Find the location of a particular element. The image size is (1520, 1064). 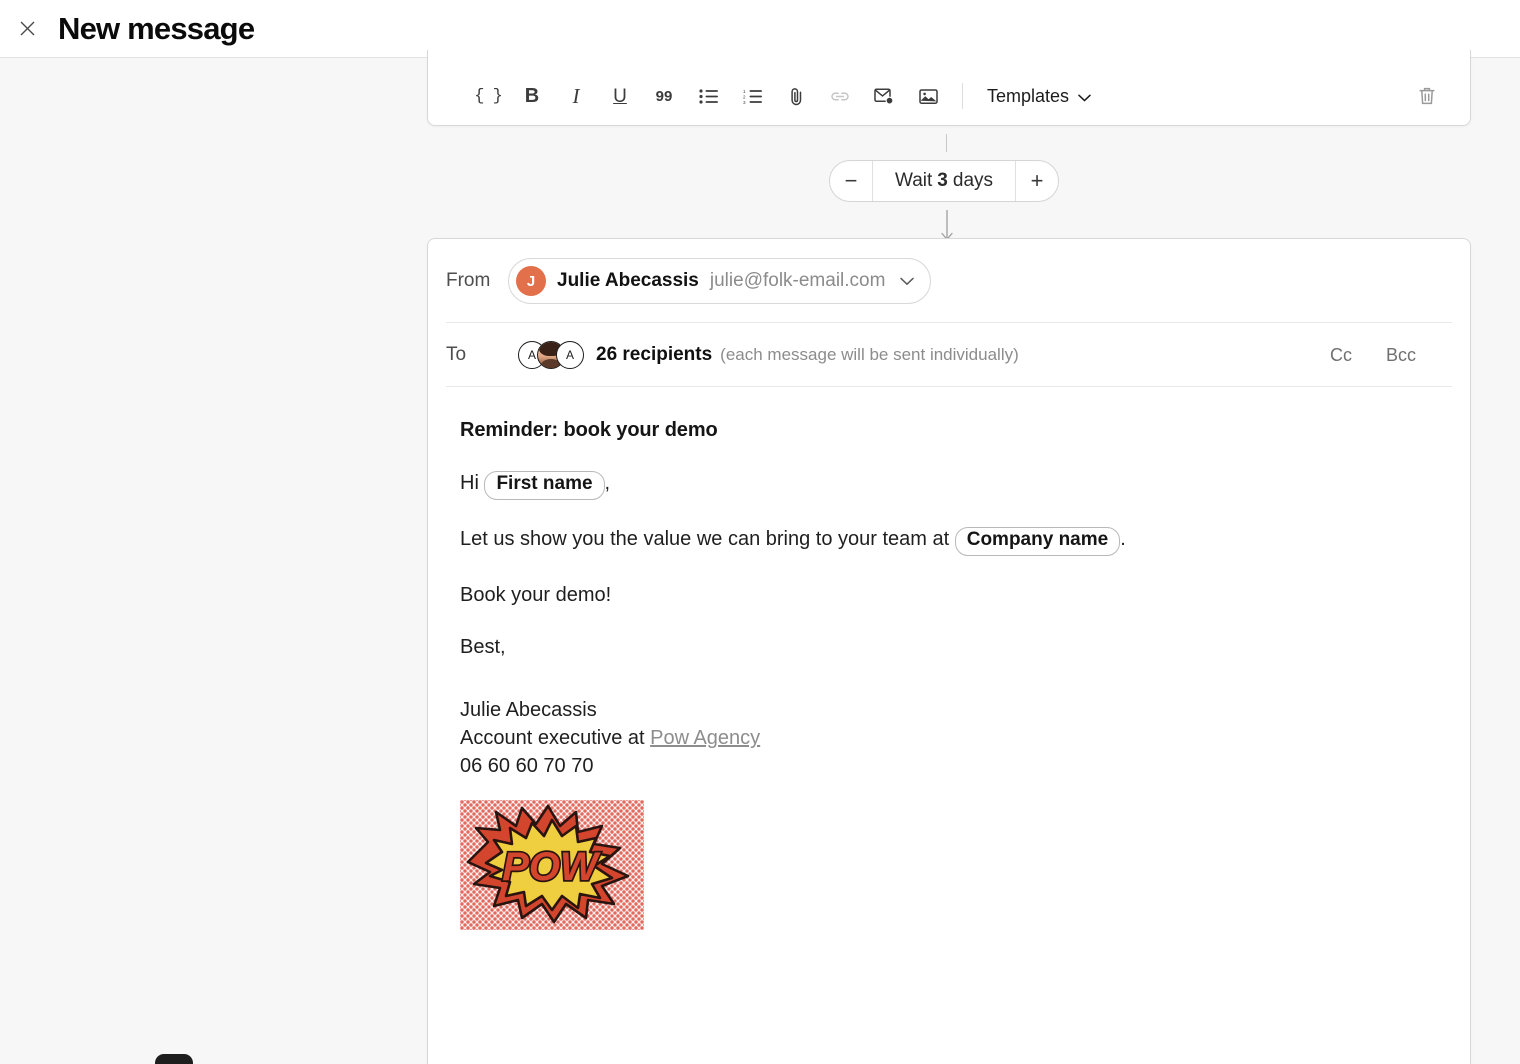

page-title: New message is located at coordinates (156, 28).